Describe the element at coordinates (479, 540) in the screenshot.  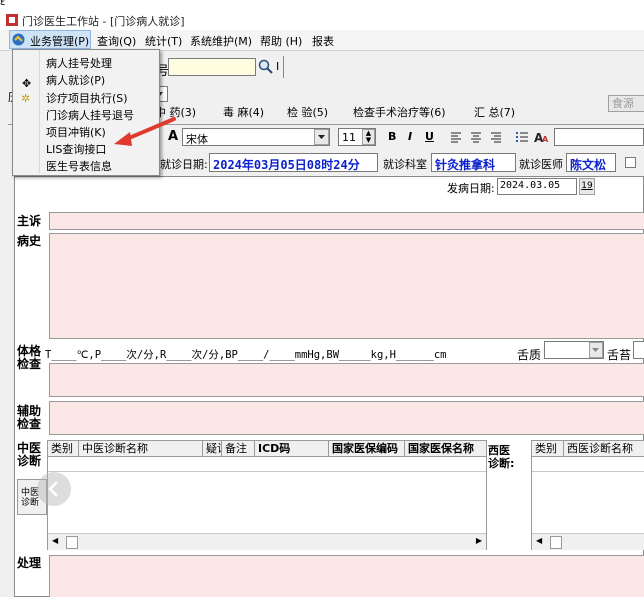
I see `scroll-right-icon: ▶` at that location.